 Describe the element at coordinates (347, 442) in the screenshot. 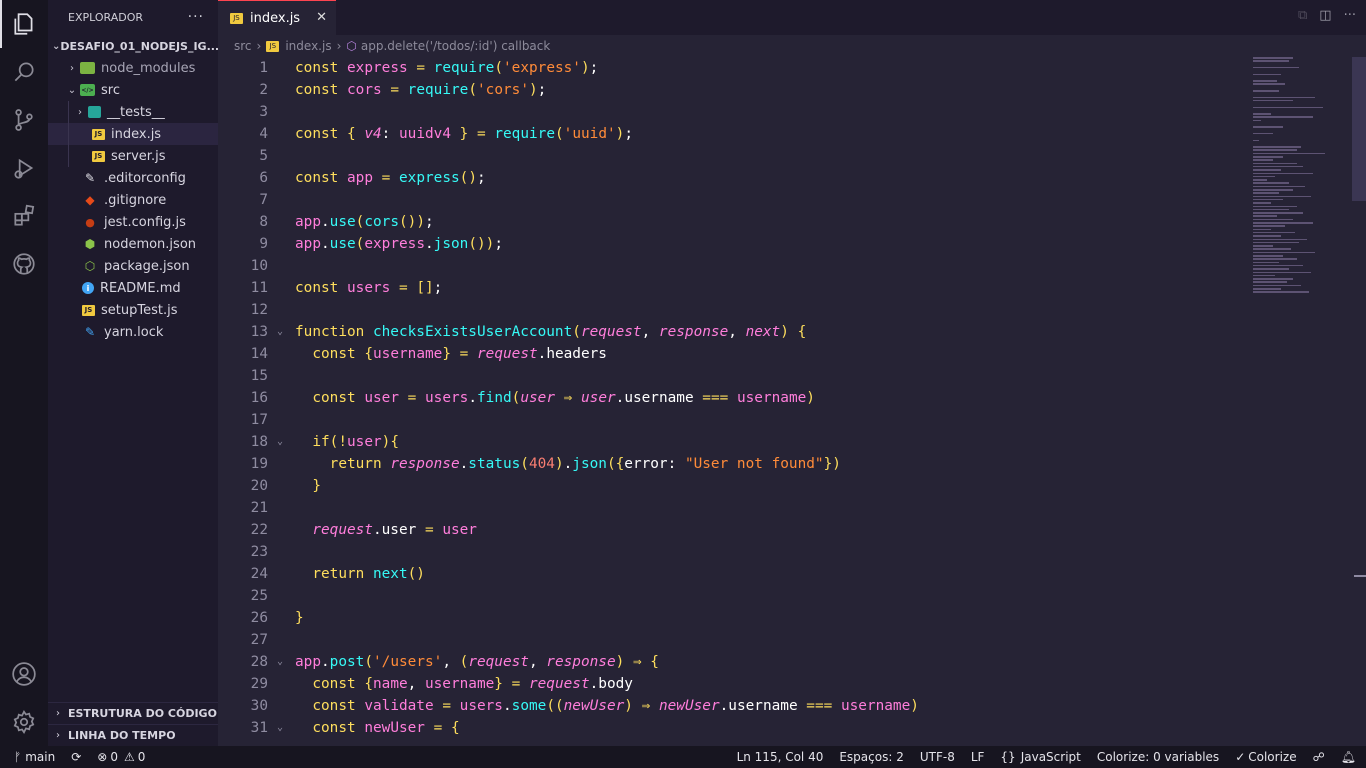

I see `code-line: if(!user){` at that location.